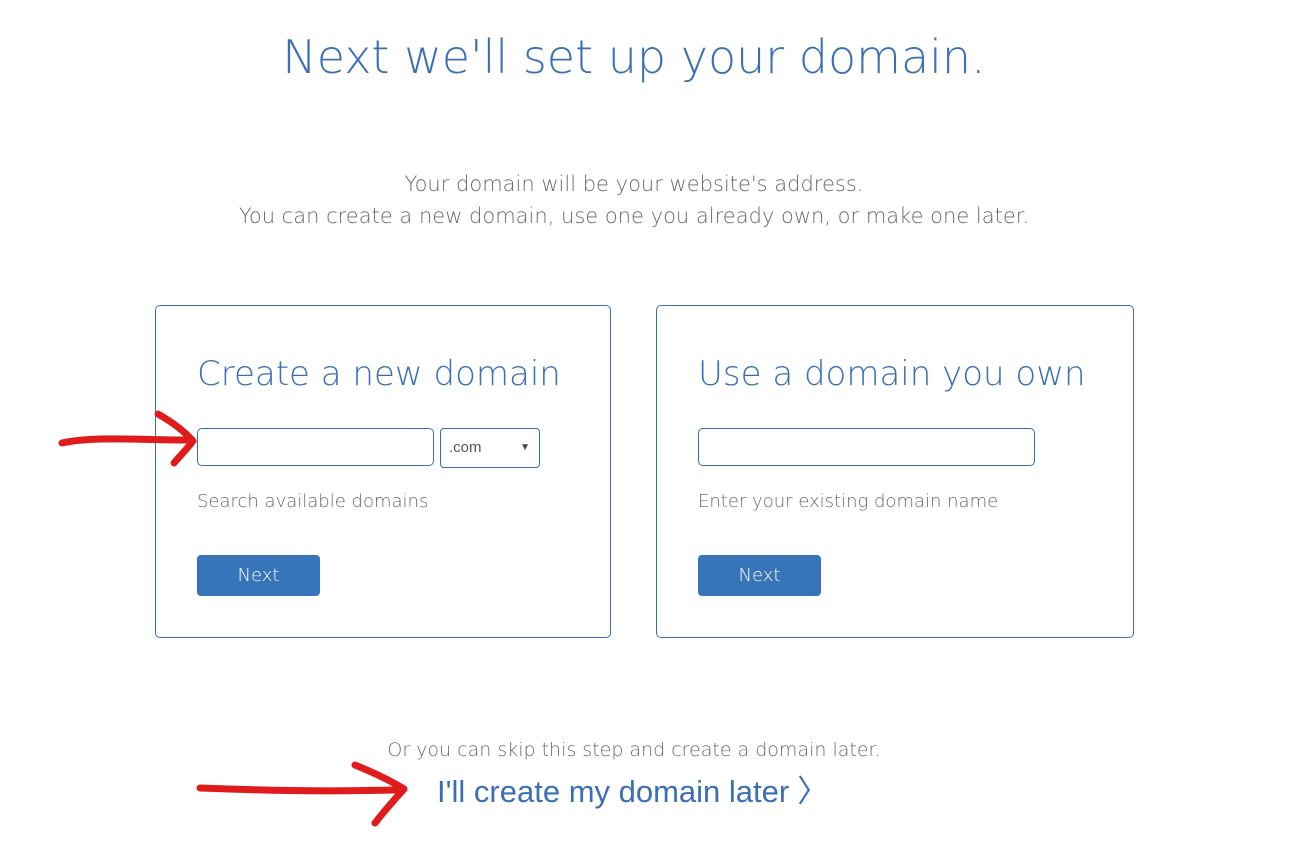 This screenshot has height=858, width=1316. Describe the element at coordinates (302, 794) in the screenshot. I see `arrow-to-later-link-icon` at that location.